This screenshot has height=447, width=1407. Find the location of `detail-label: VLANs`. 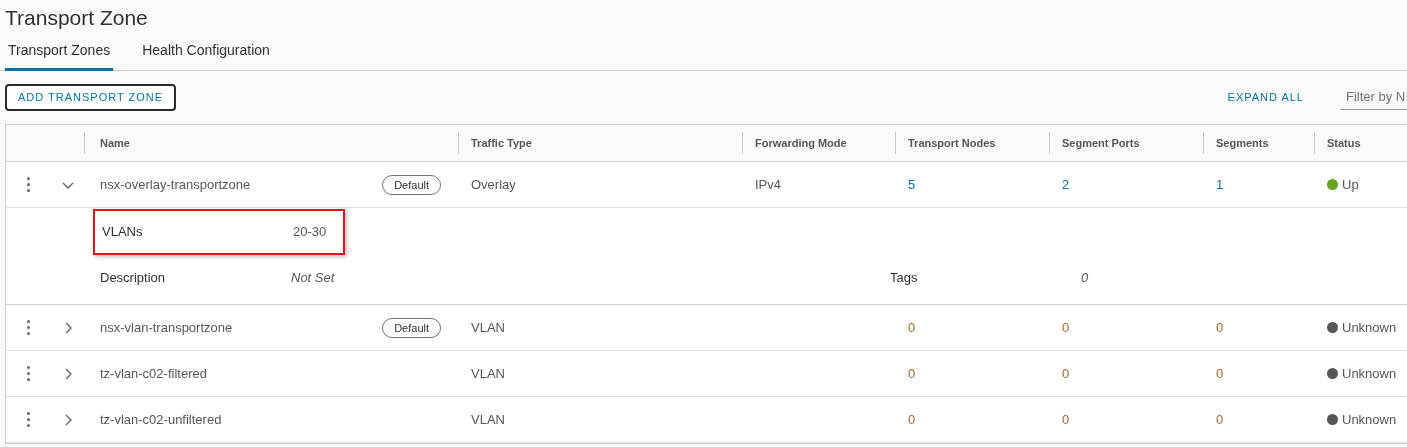

detail-label: VLANs is located at coordinates (123, 232).